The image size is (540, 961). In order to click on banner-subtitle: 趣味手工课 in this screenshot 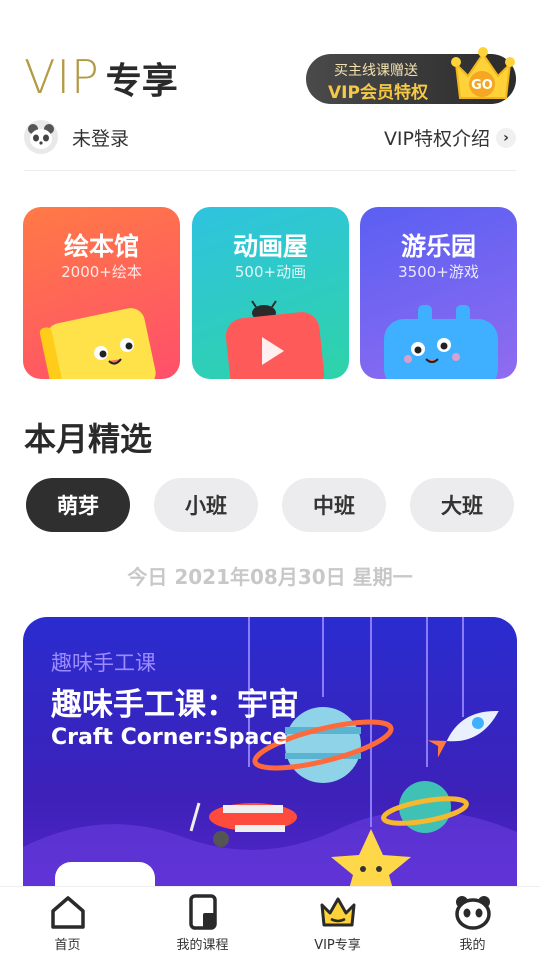, I will do `click(103, 663)`.